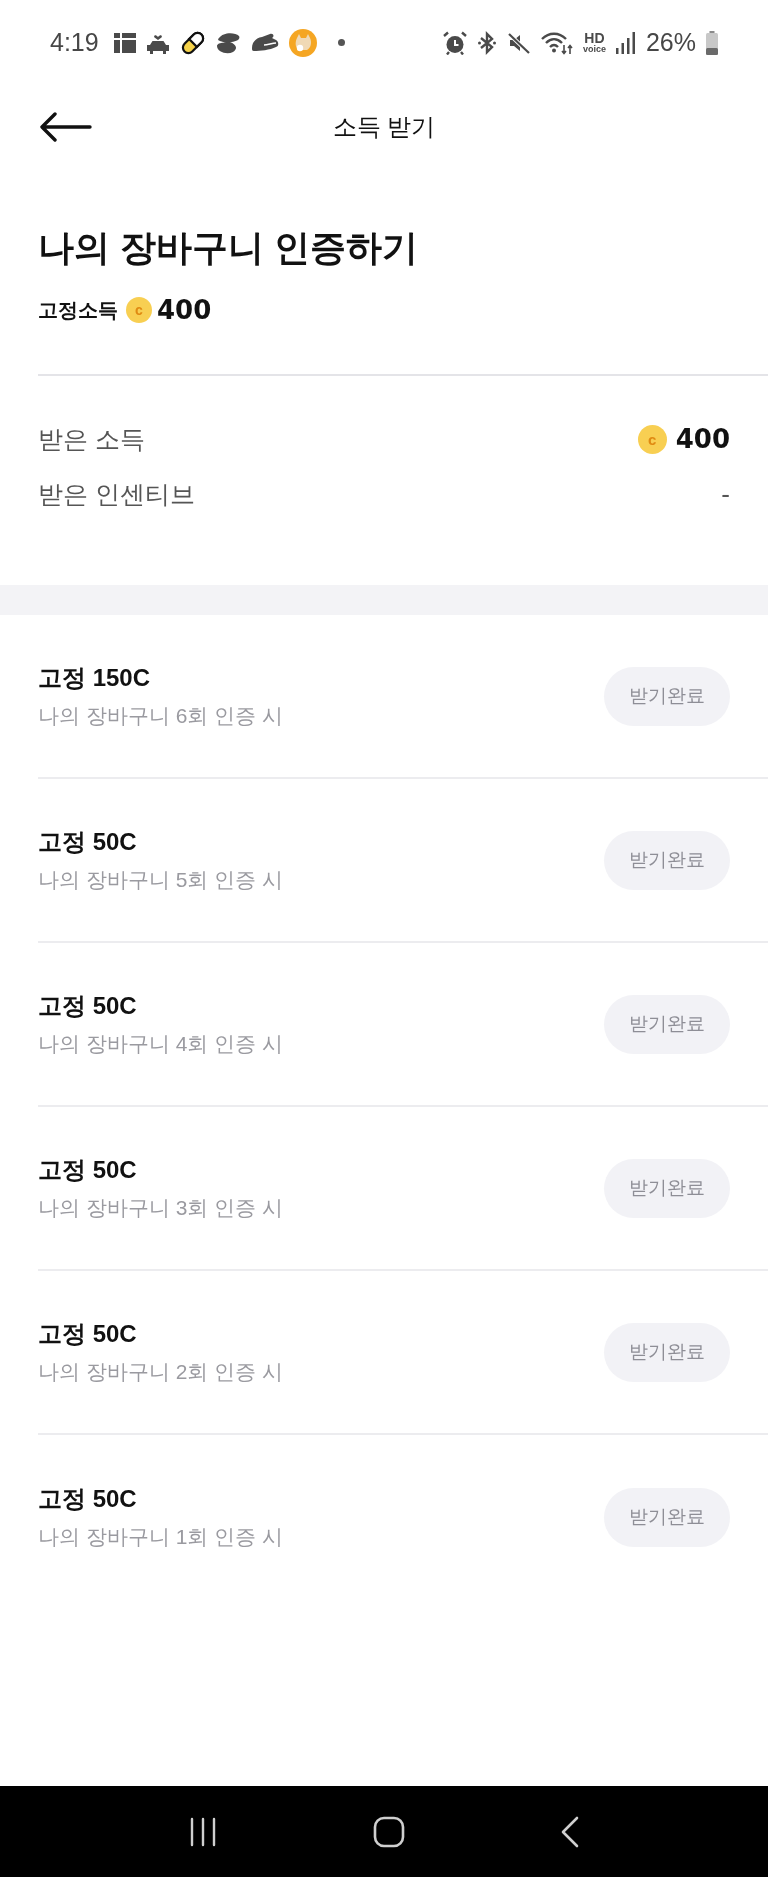 This screenshot has width=768, height=1877. I want to click on page-title: 소득 받기, so click(384, 126).